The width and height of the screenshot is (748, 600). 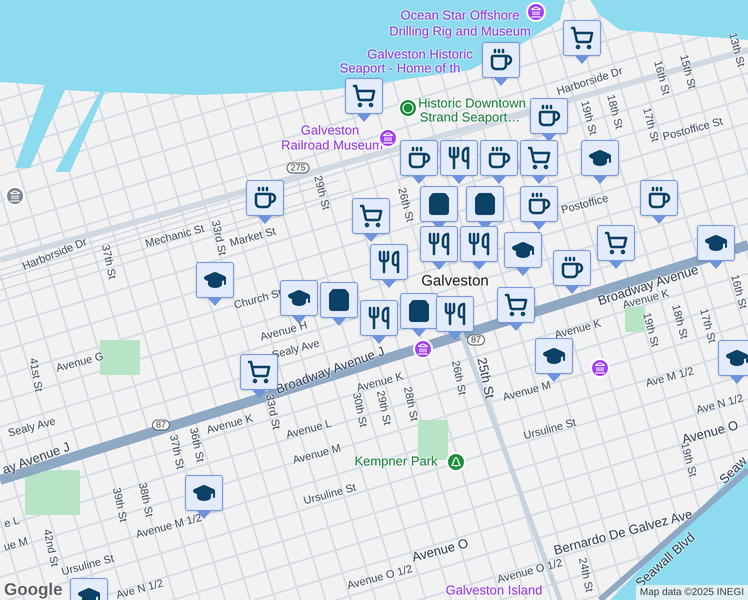 What do you see at coordinates (12, 523) in the screenshot?
I see `street-label: e L` at bounding box center [12, 523].